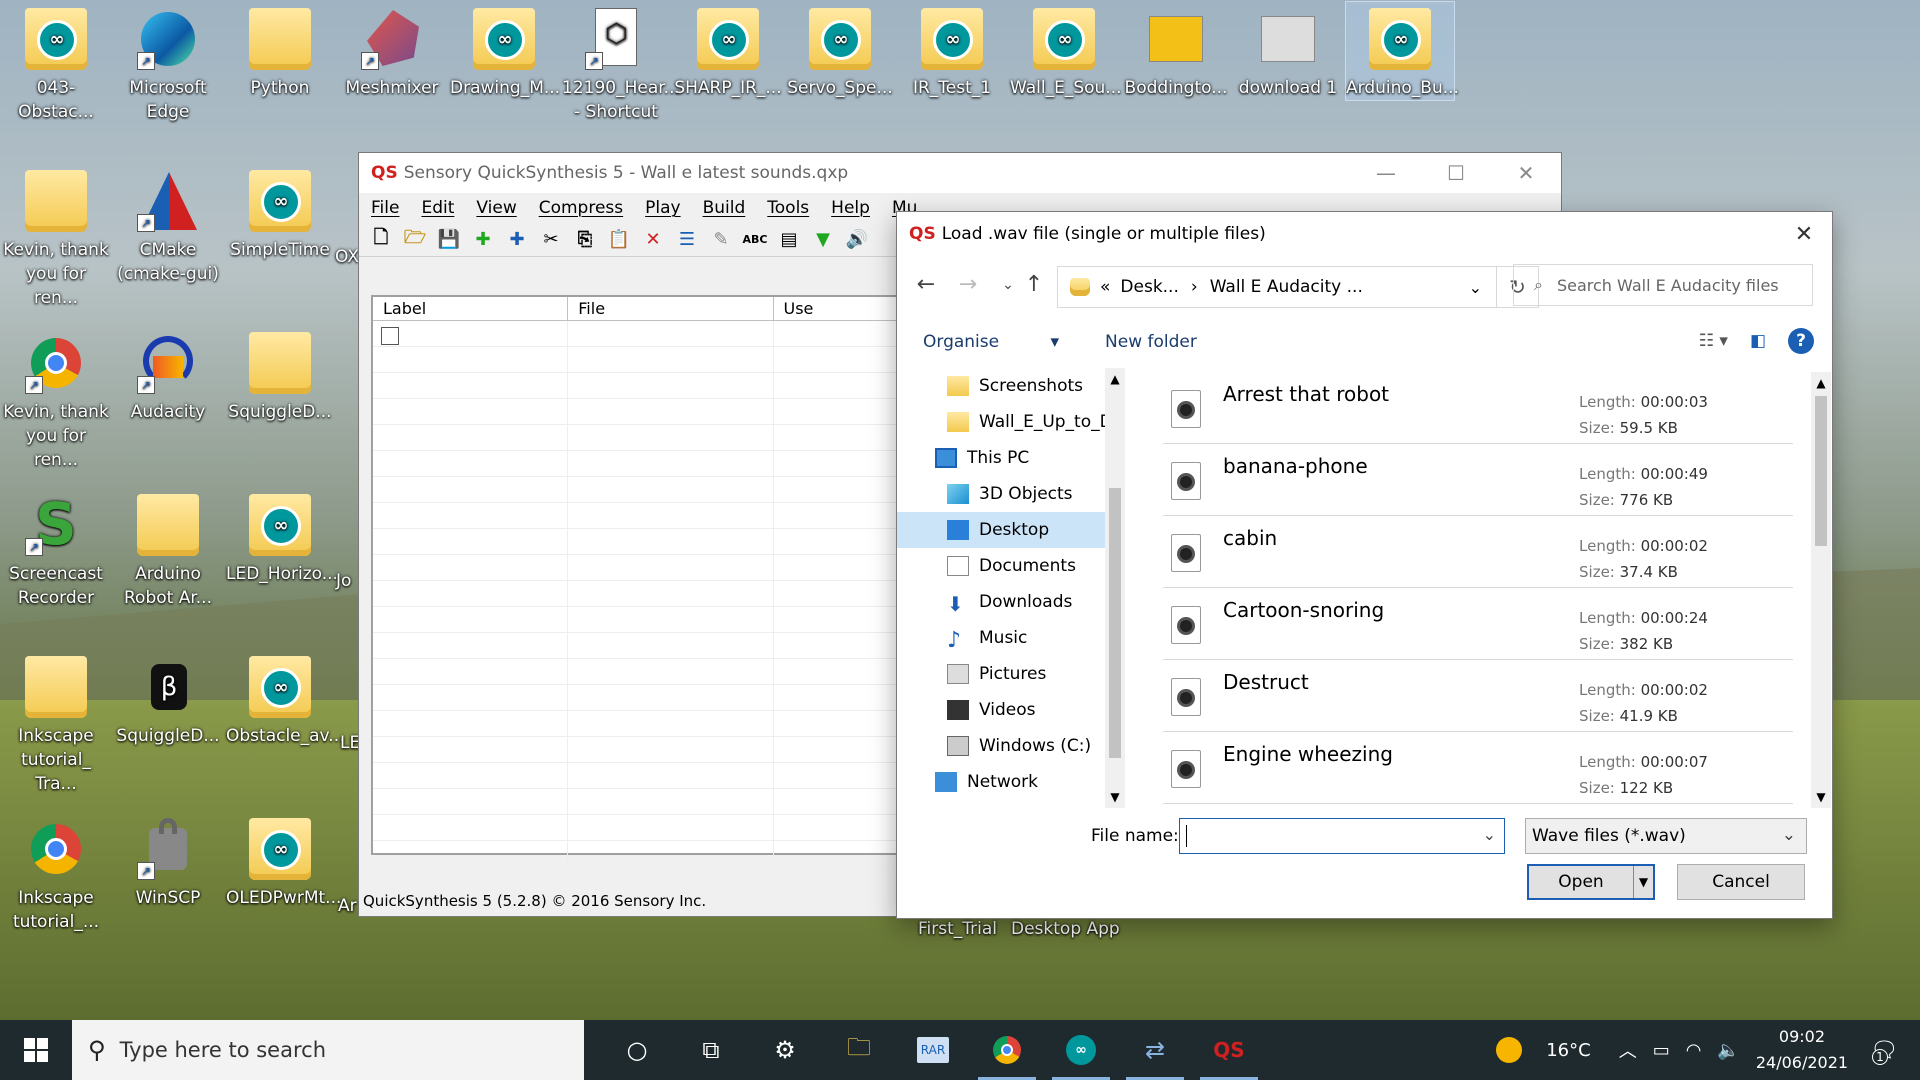 The image size is (1920, 1080). I want to click on speaker-icon: 🔊, so click(857, 240).